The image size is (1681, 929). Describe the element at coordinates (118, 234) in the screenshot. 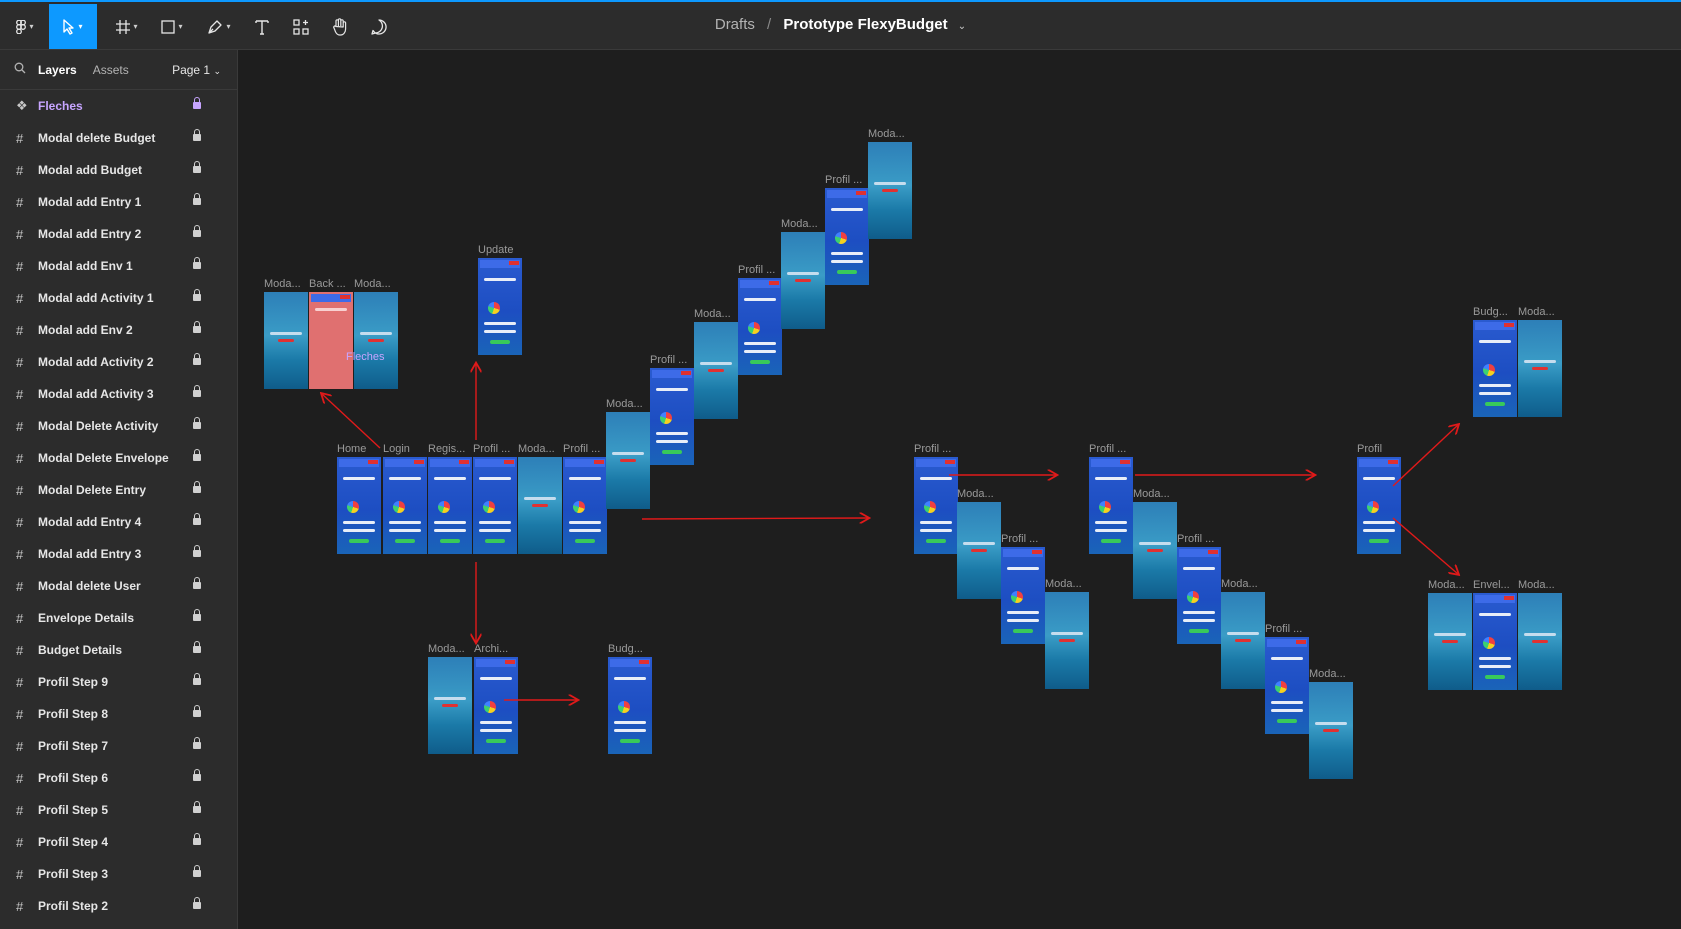

I see `layer-item: # Modal add Entry 2` at that location.